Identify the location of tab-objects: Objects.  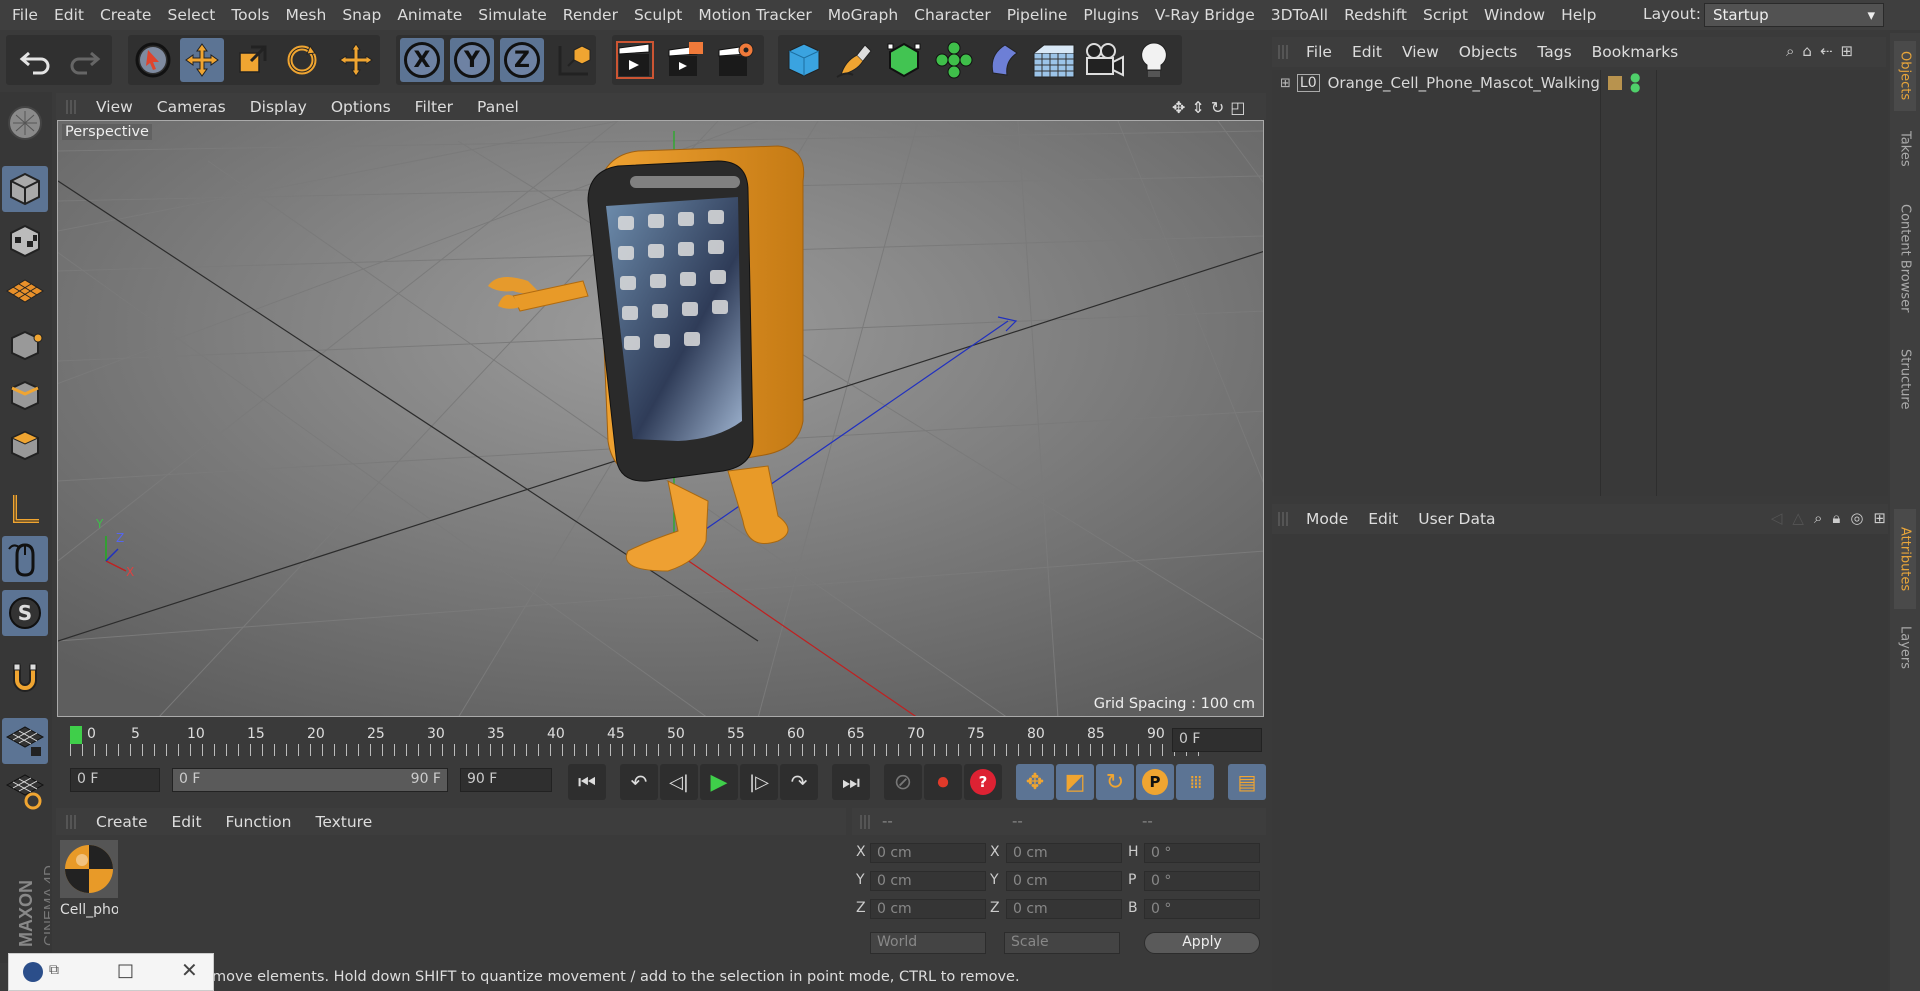
(1905, 76).